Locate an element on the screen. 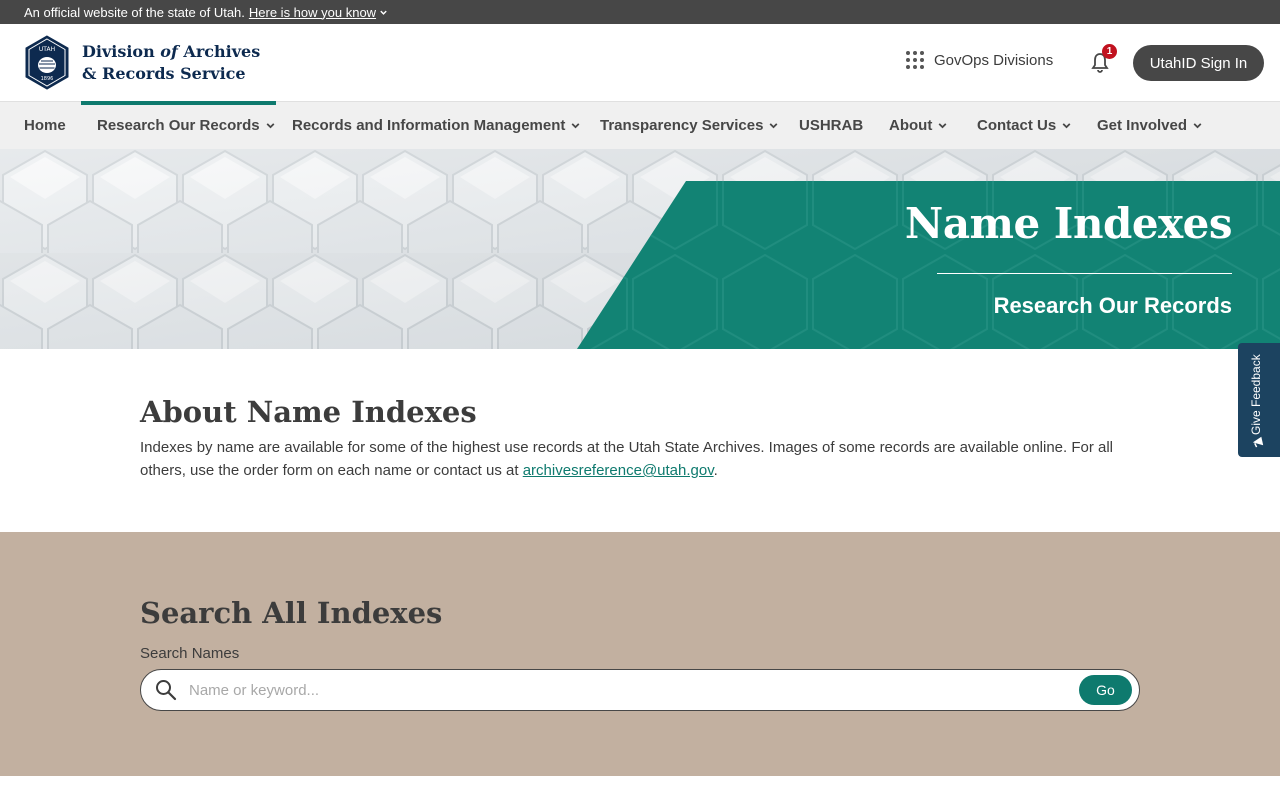 This screenshot has width=1280, height=800. nav-item-research-our-records: Research Our Records is located at coordinates (186, 125).